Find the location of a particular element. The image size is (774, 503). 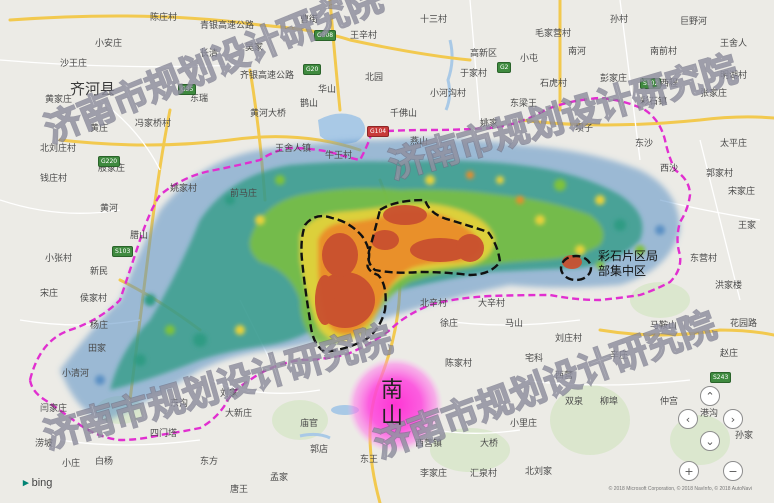

place-label: 马山 is located at coordinates (514, 324).